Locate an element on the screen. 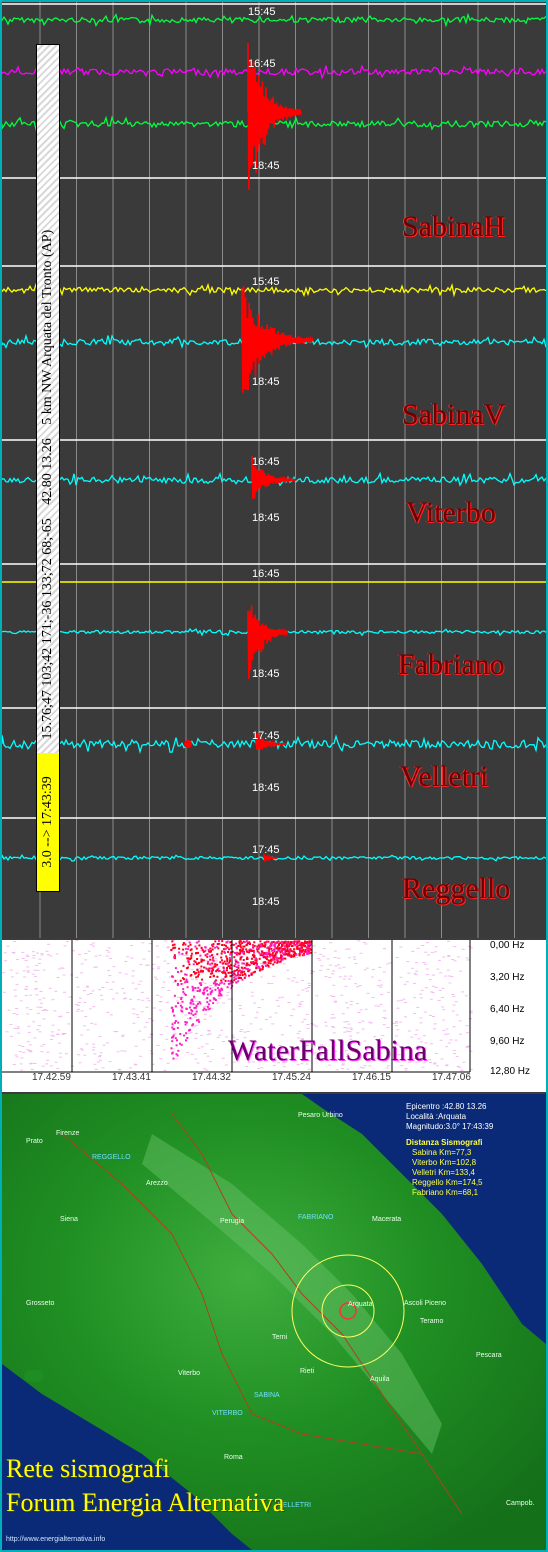 The width and height of the screenshot is (548, 1552). frequency-label: 9,60 Hz is located at coordinates (507, 1041).